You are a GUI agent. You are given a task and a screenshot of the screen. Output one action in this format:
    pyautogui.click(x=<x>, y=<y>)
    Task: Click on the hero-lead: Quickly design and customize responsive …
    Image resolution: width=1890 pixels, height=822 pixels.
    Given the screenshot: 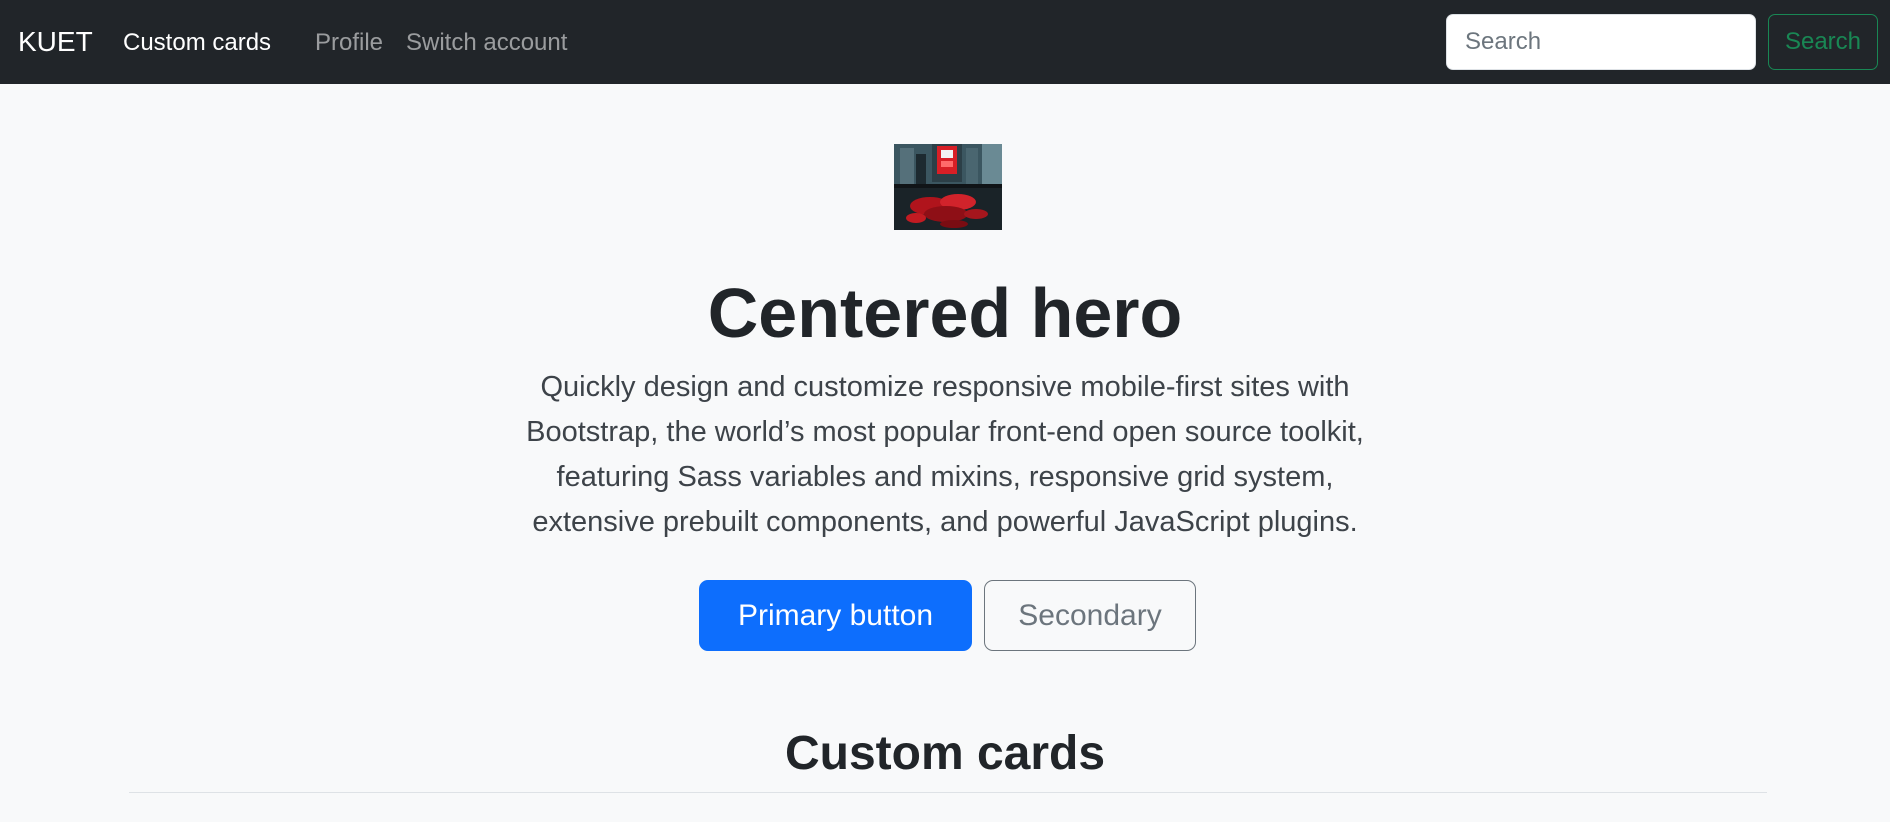 What is the action you would take?
    pyautogui.click(x=945, y=454)
    